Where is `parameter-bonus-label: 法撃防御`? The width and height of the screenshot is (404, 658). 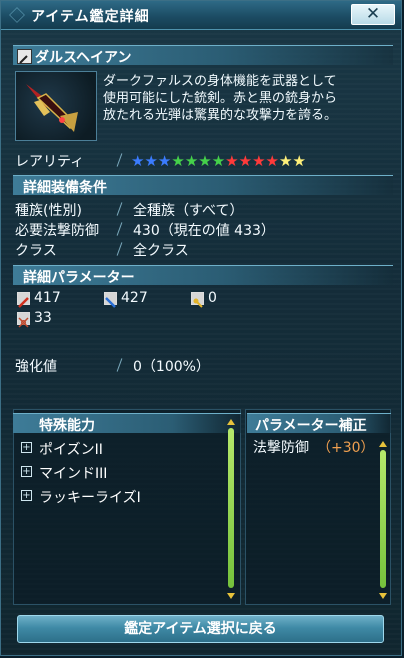 parameter-bonus-label: 法撃防御 is located at coordinates (281, 448).